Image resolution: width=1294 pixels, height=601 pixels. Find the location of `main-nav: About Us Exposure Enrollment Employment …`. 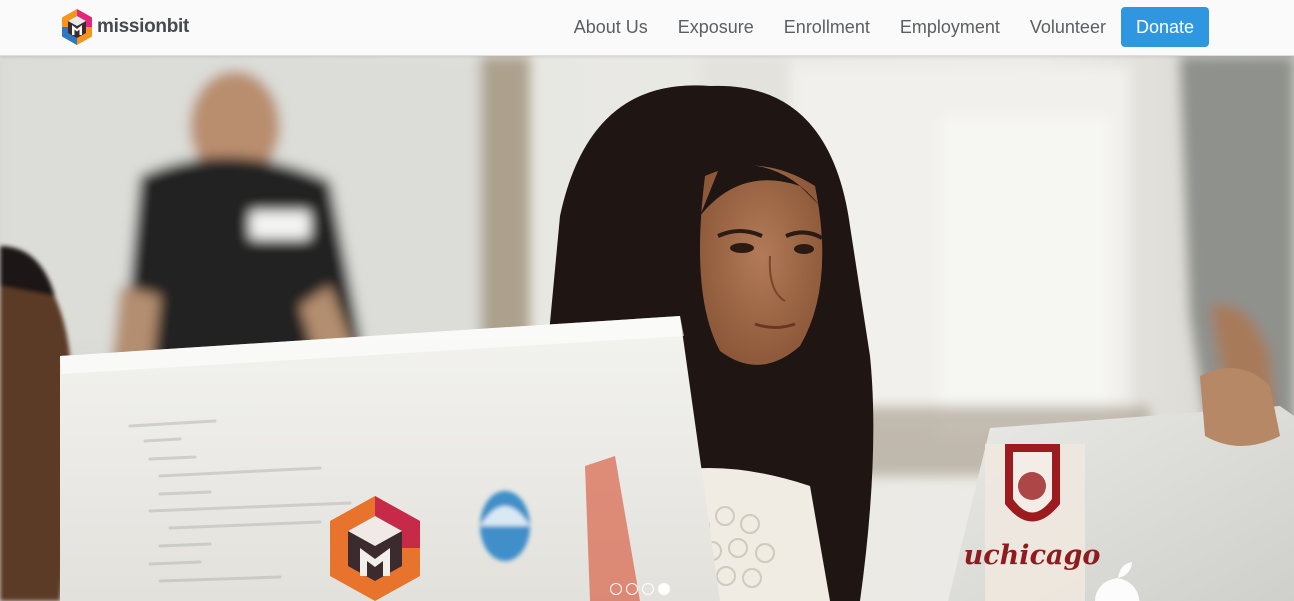

main-nav: About Us Exposure Enrollment Employment … is located at coordinates (884, 27).